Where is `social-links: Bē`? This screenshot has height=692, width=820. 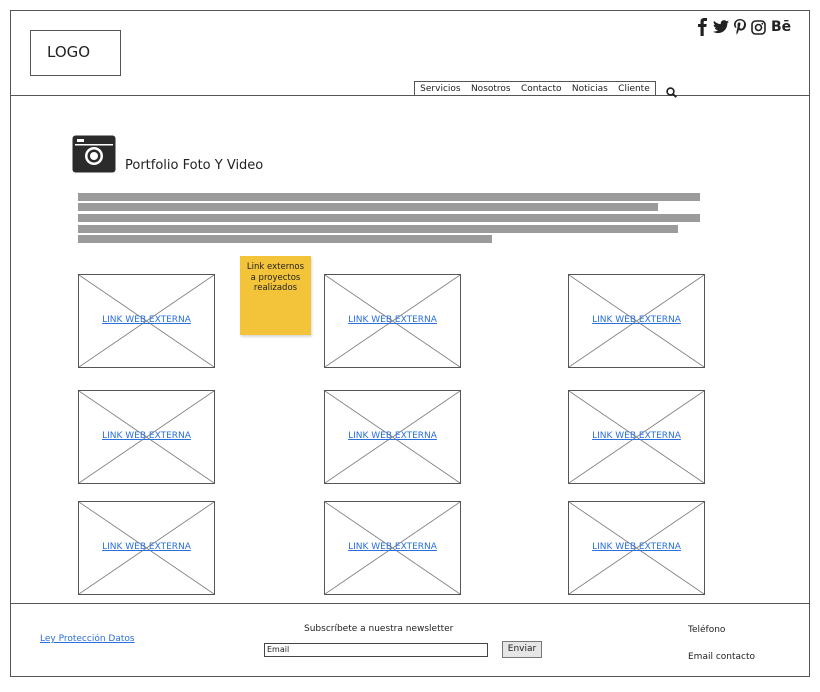 social-links: Bē is located at coordinates (743, 27).